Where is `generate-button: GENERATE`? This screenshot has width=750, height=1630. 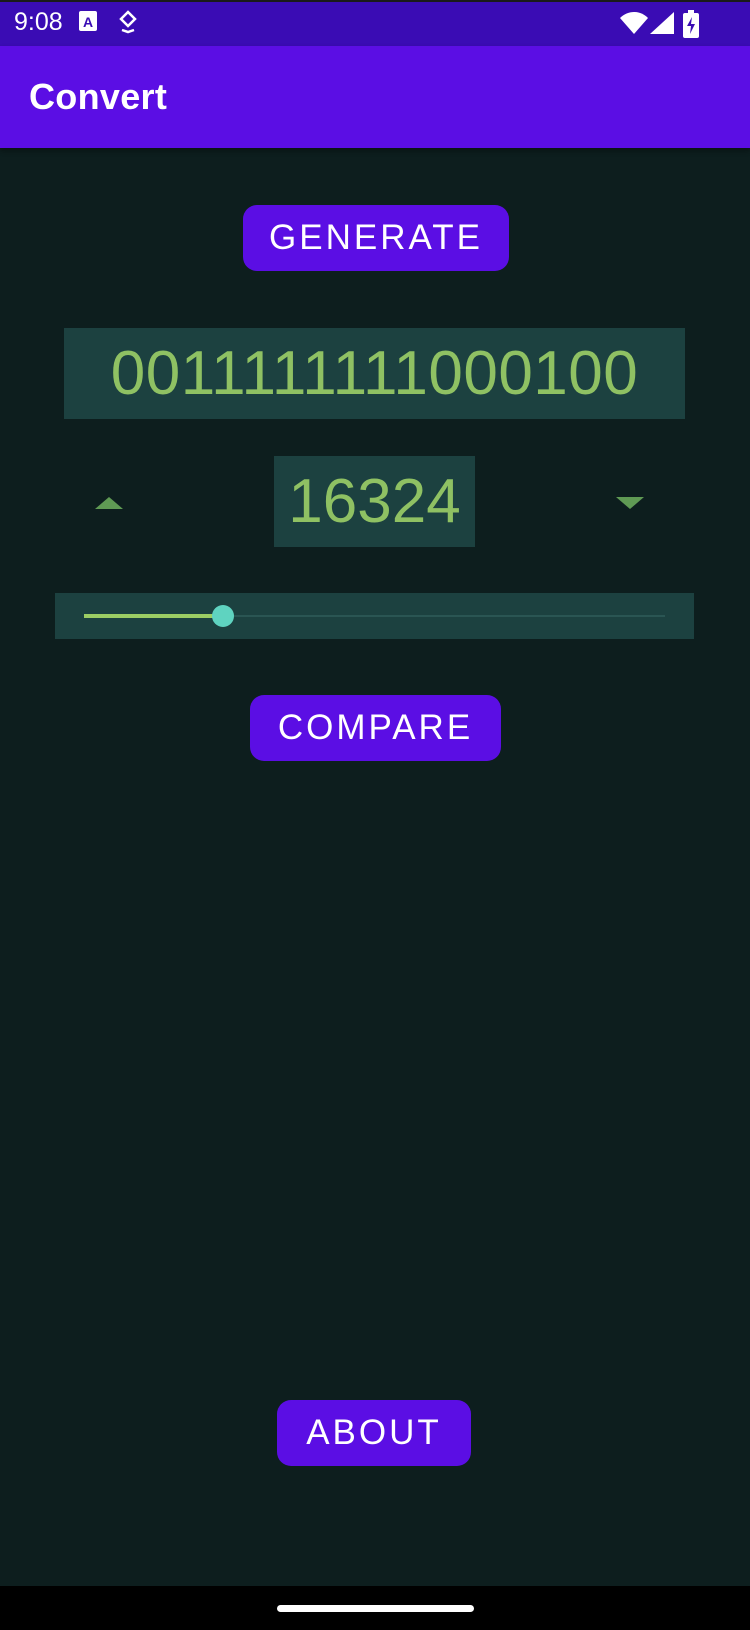 generate-button: GENERATE is located at coordinates (376, 238).